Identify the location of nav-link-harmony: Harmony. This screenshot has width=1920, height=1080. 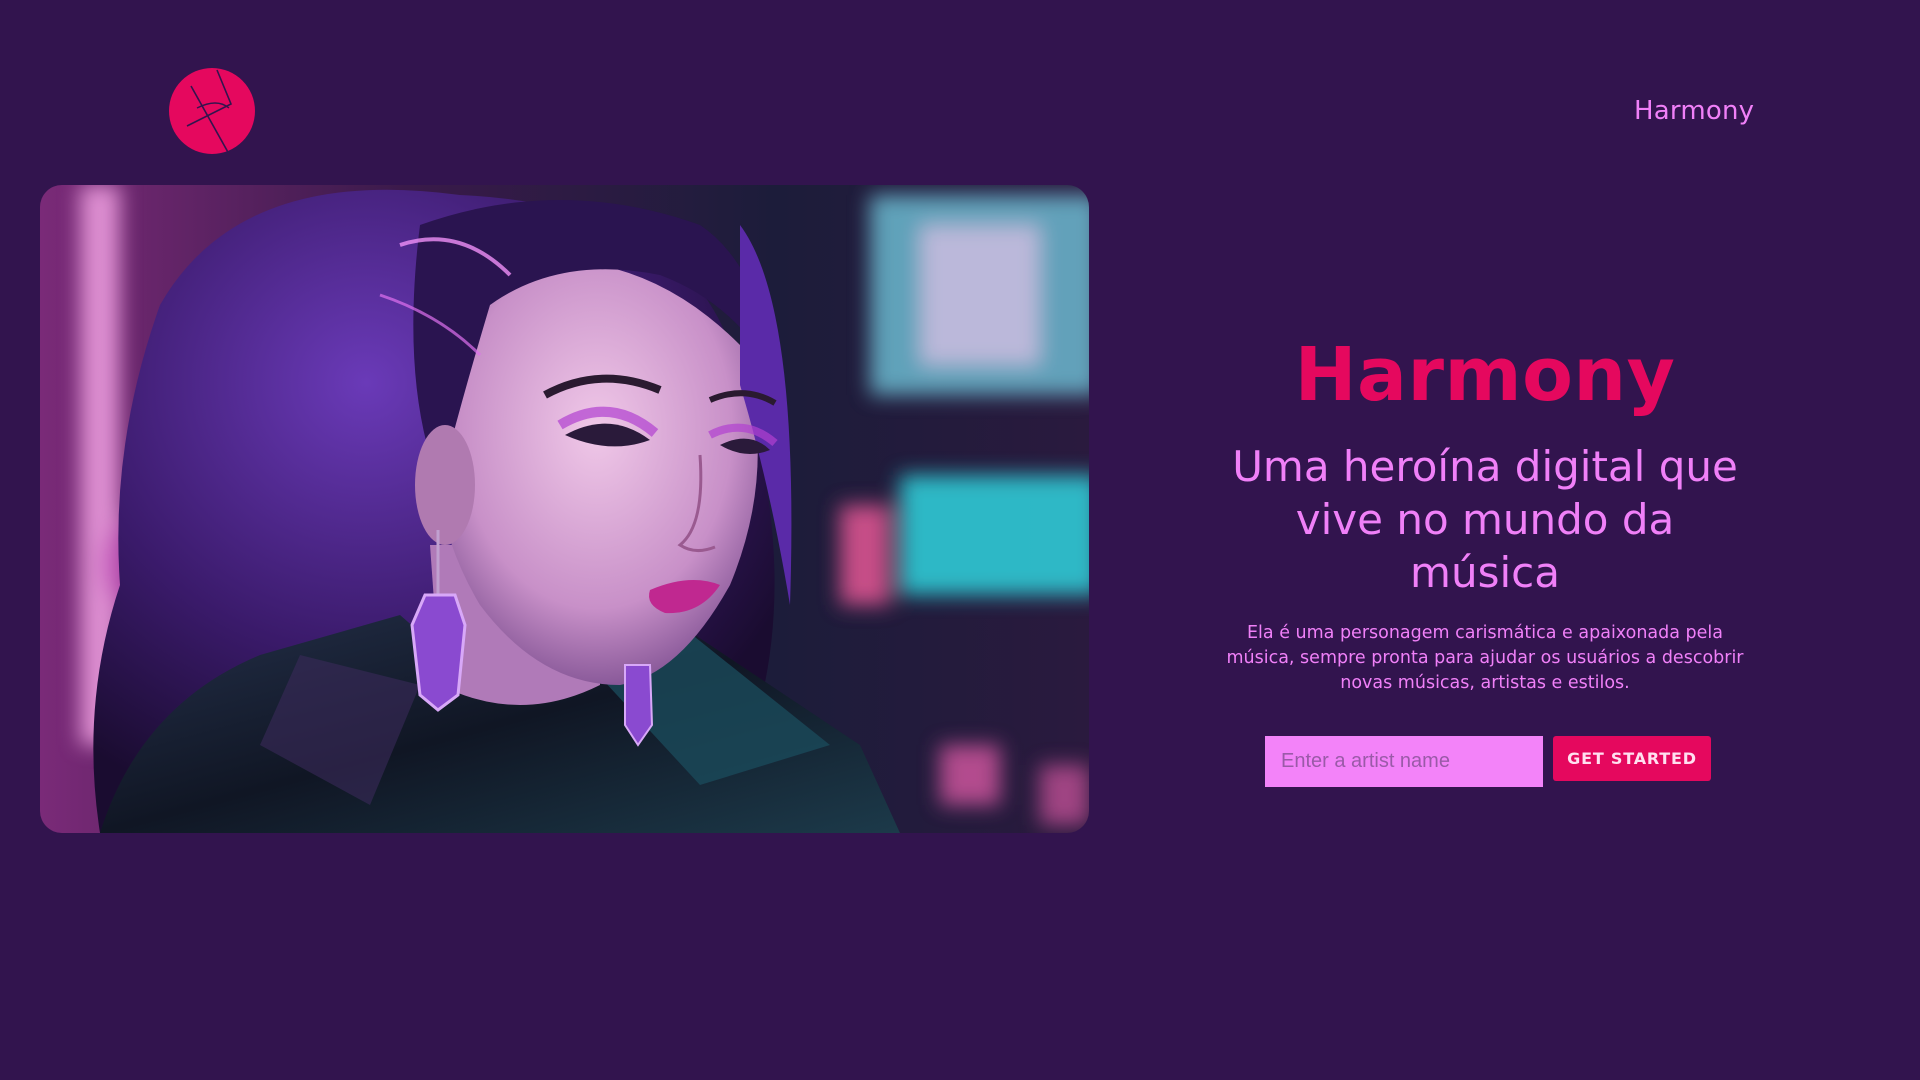
(1694, 111).